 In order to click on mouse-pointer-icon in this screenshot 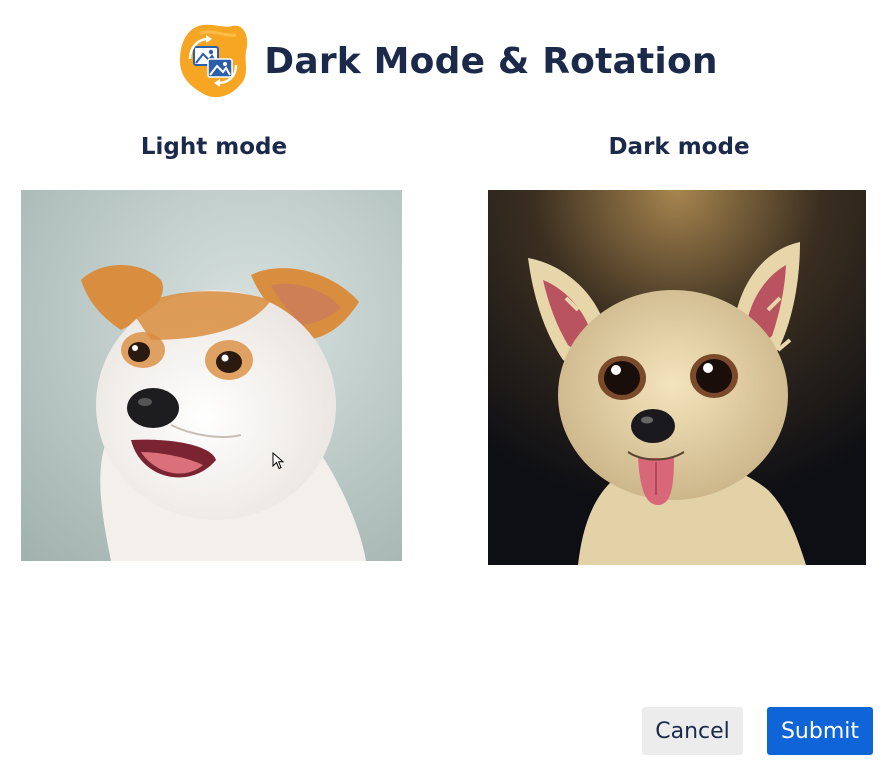, I will do `click(278, 461)`.